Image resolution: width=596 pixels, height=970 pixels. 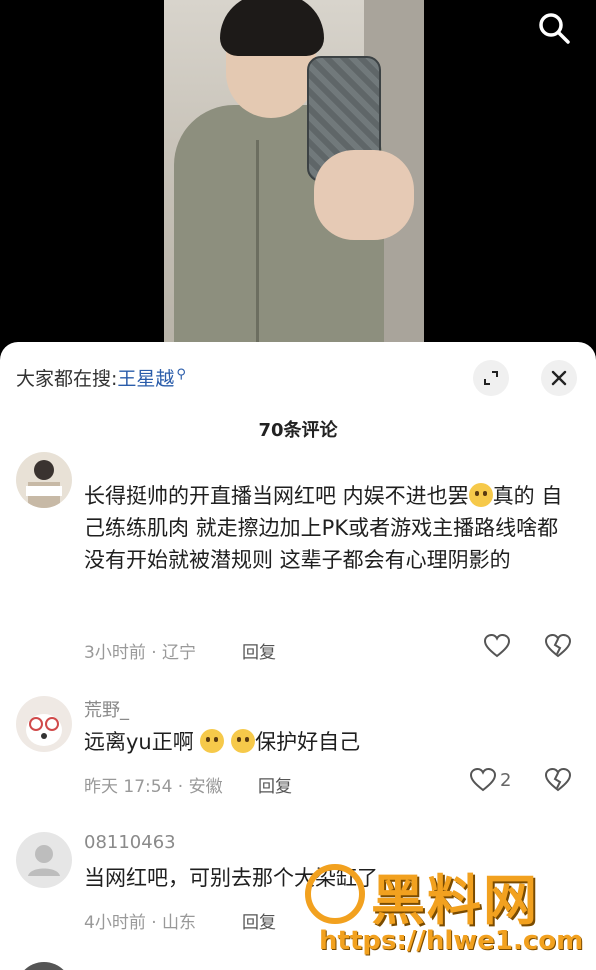 I want to click on comment-text: 远离yu正啊 保护好自己, so click(x=222, y=741).